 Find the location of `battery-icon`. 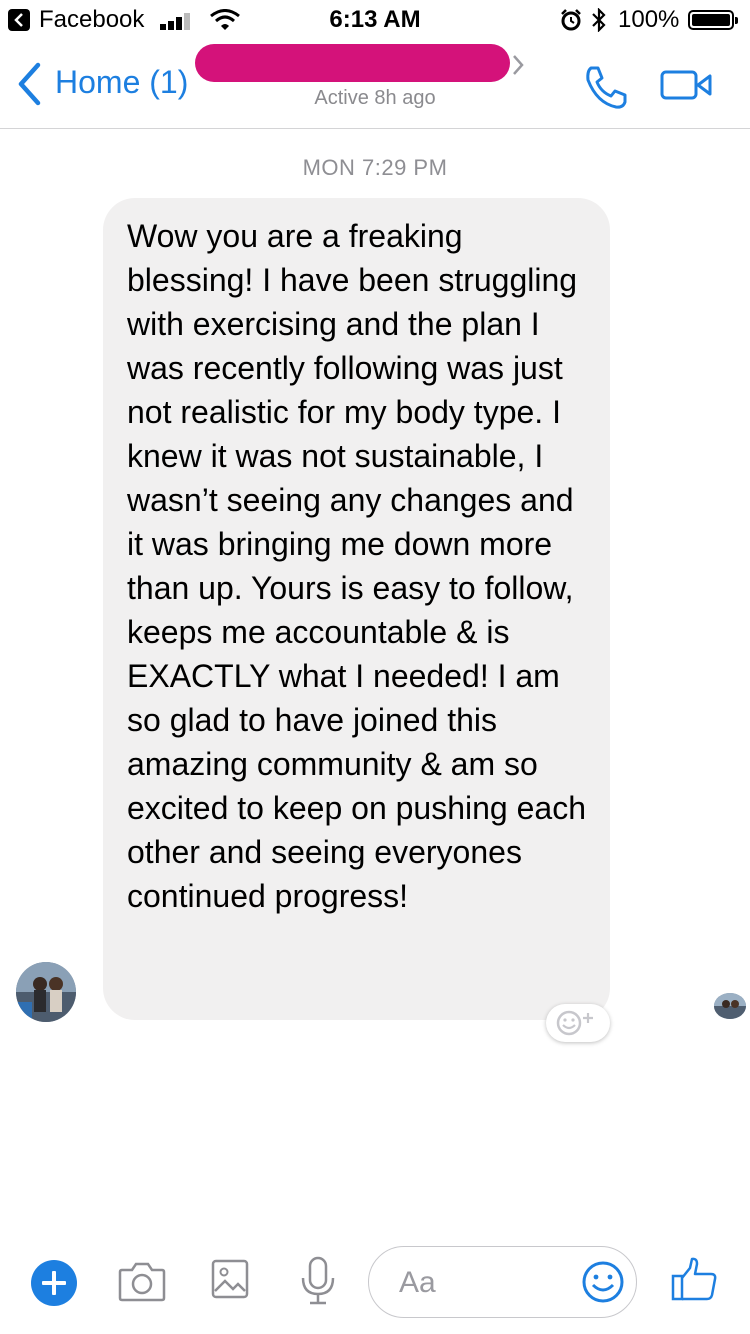

battery-icon is located at coordinates (713, 20).